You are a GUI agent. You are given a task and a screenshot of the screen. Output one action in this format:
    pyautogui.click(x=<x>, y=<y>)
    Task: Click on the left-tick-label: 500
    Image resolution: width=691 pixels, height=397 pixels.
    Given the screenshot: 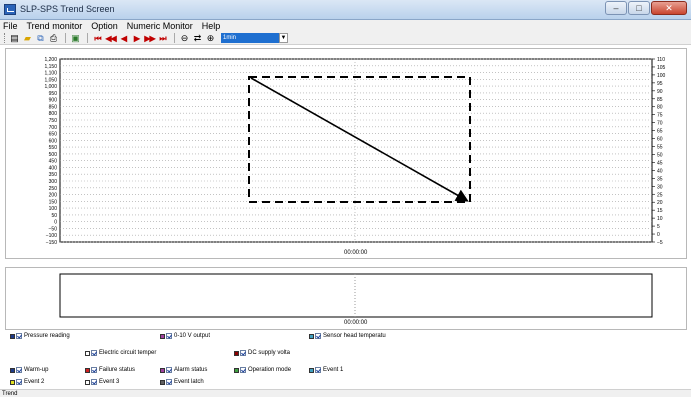 What is the action you would take?
    pyautogui.click(x=53, y=155)
    